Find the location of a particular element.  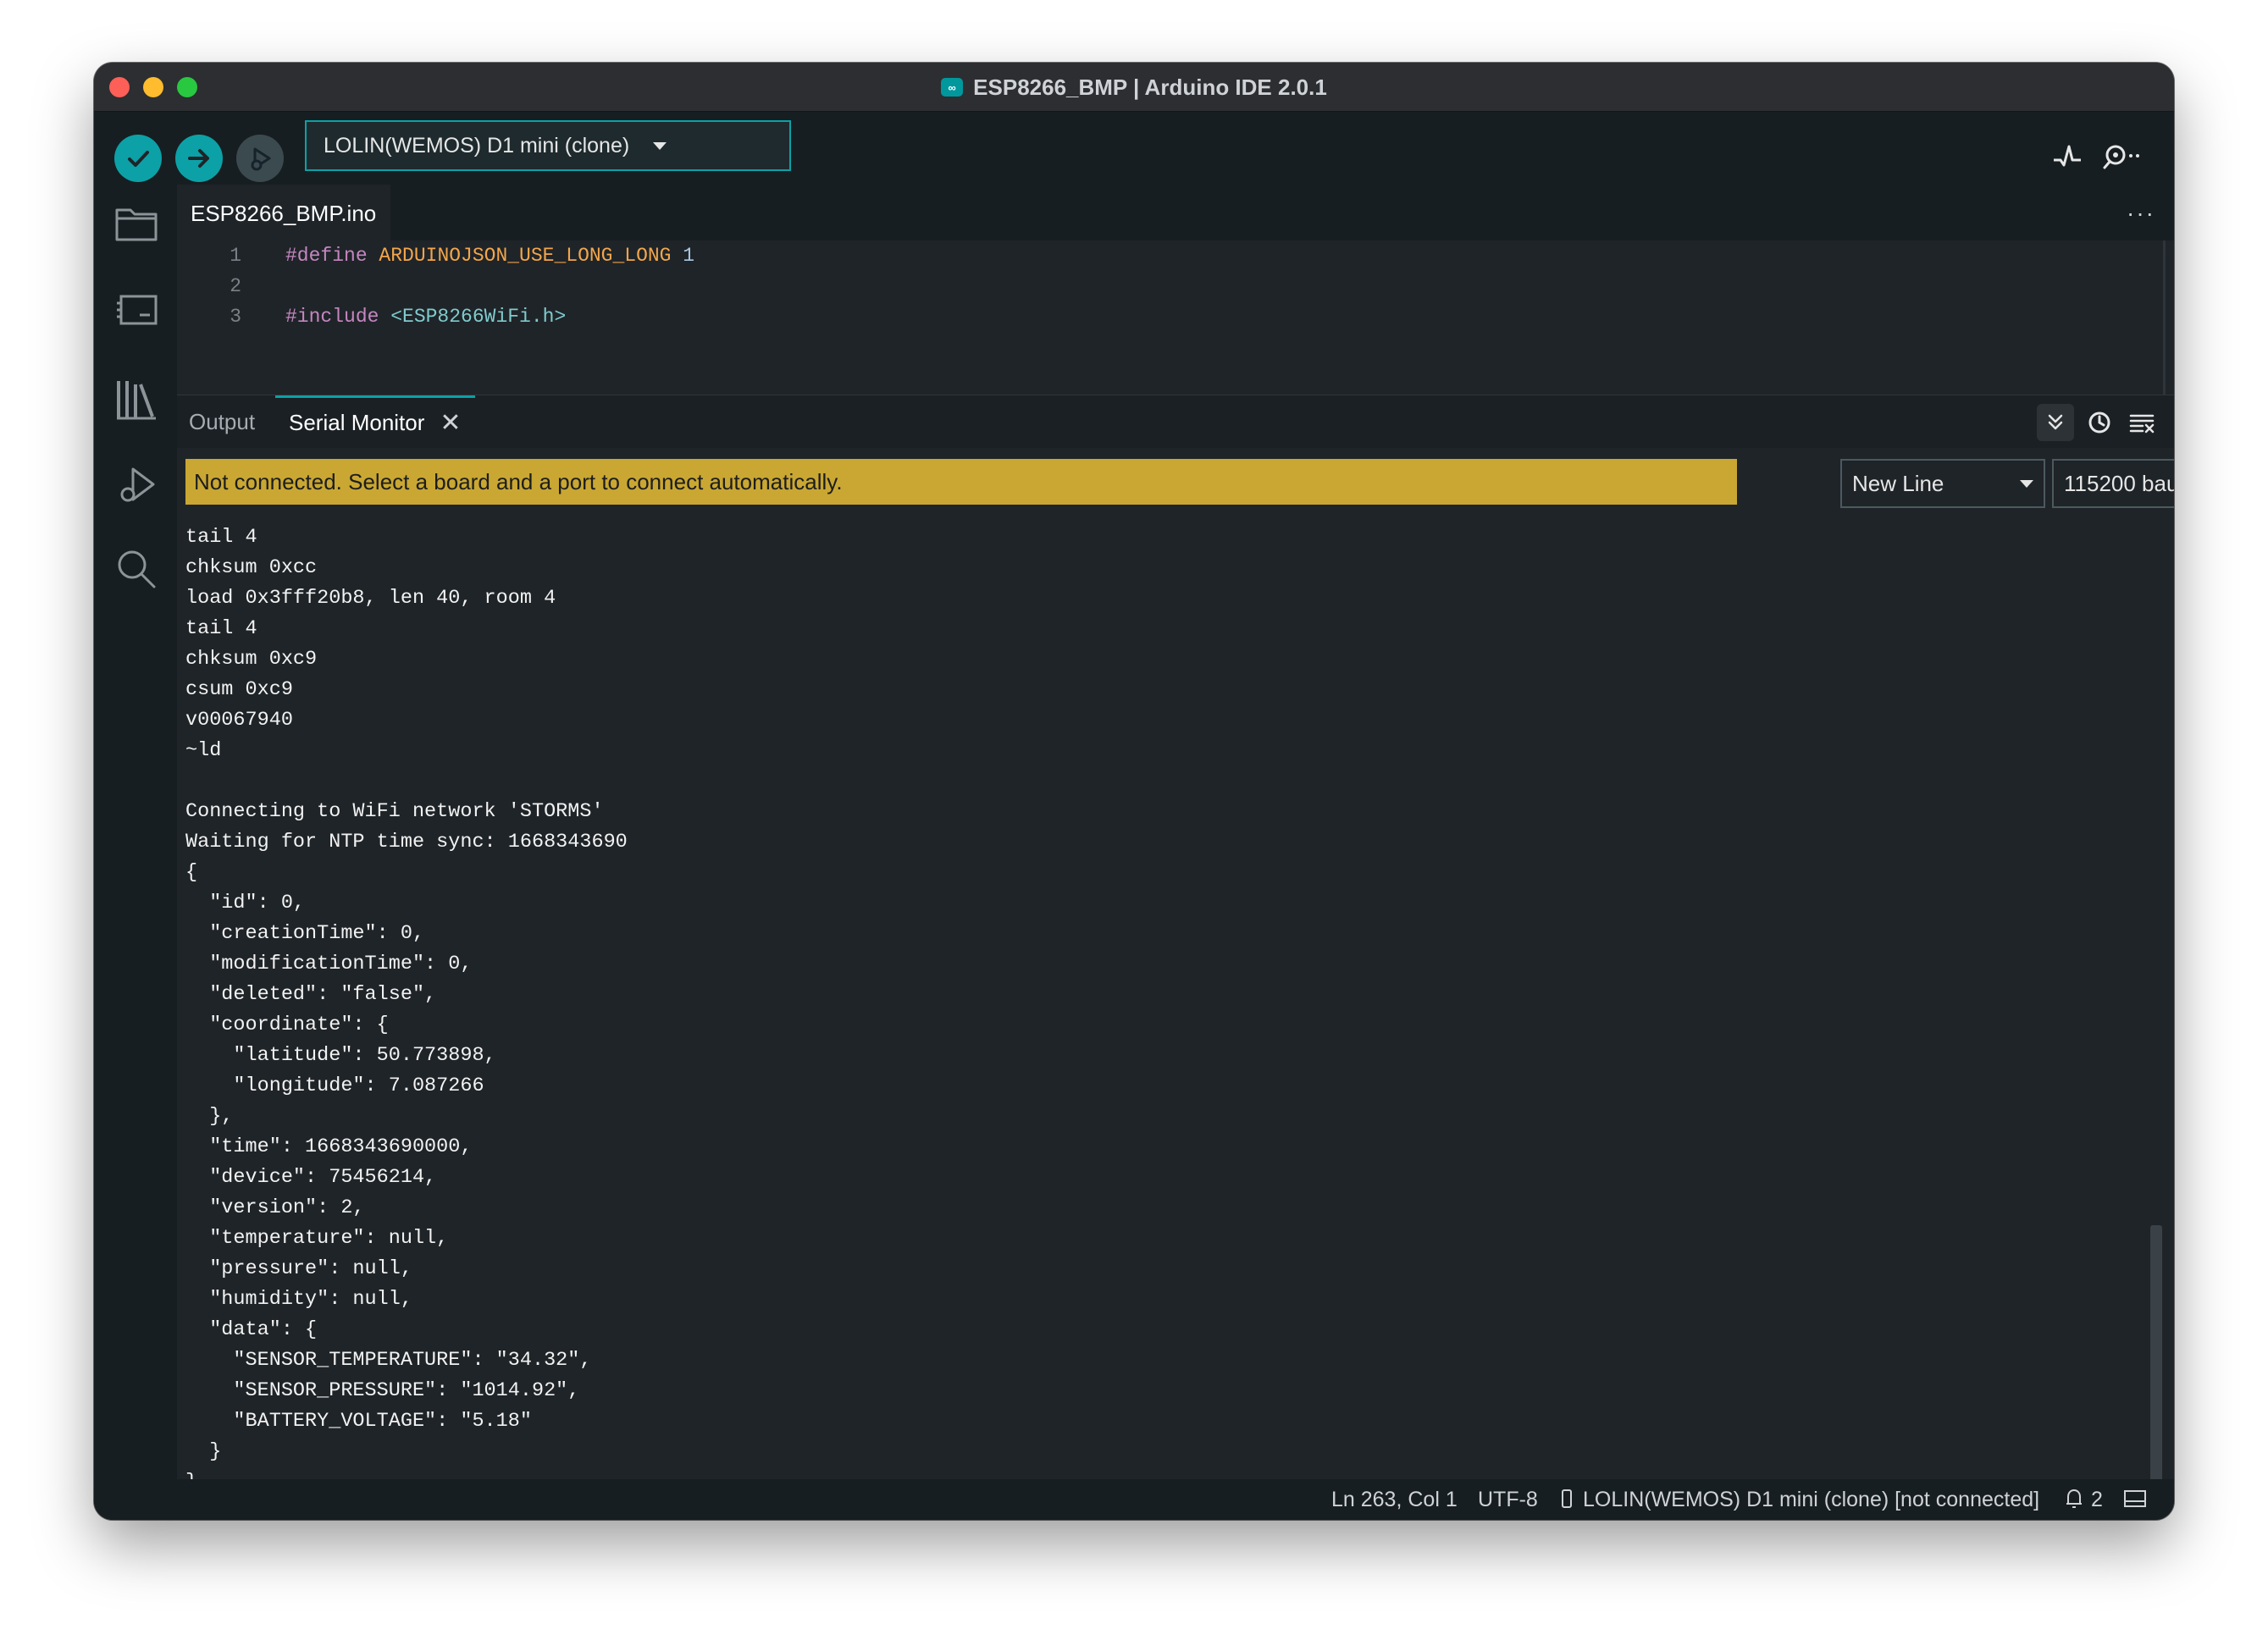

close-icon: ✕ is located at coordinates (451, 423).